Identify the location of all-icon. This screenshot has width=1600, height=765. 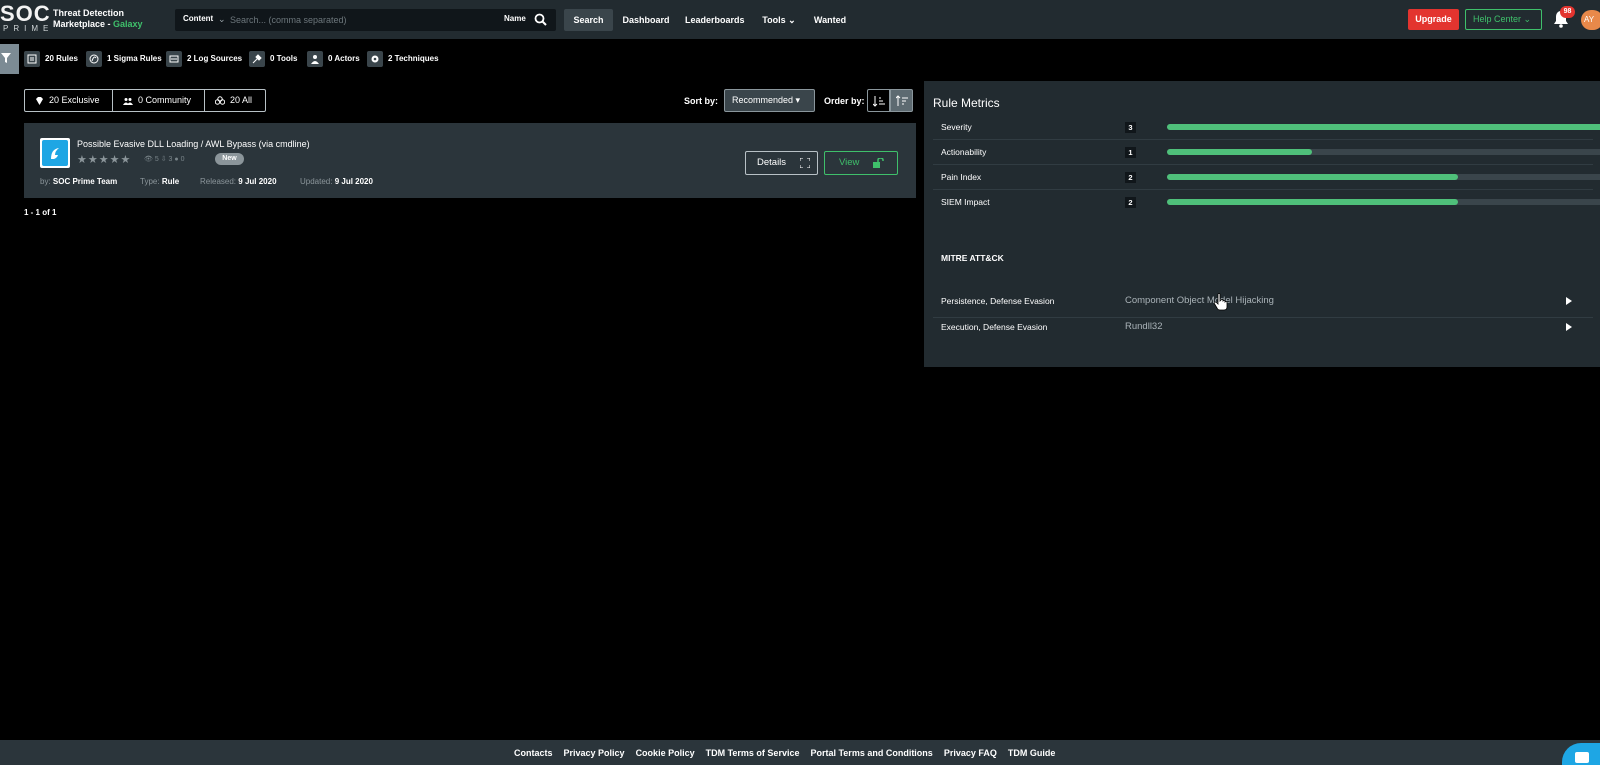
(220, 100).